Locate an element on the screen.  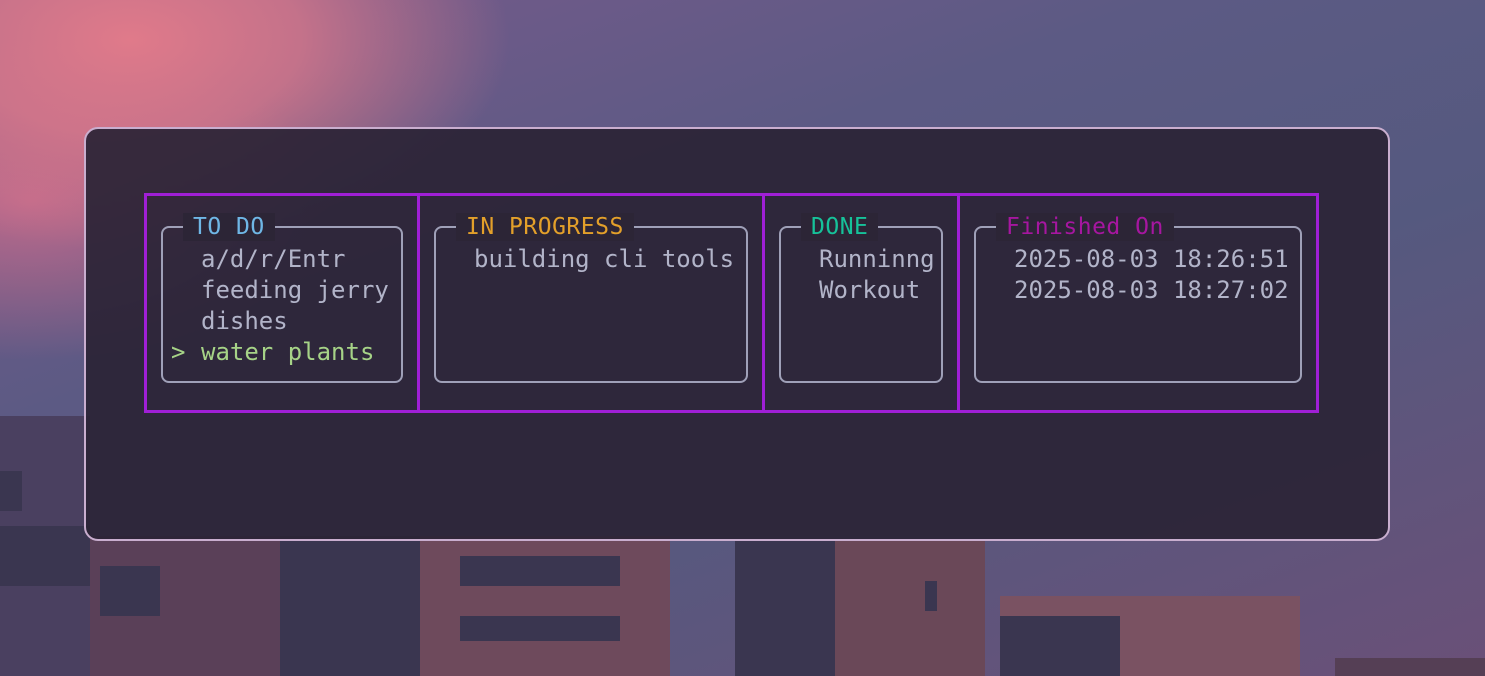
task-label: building cli tools is located at coordinates (604, 259).